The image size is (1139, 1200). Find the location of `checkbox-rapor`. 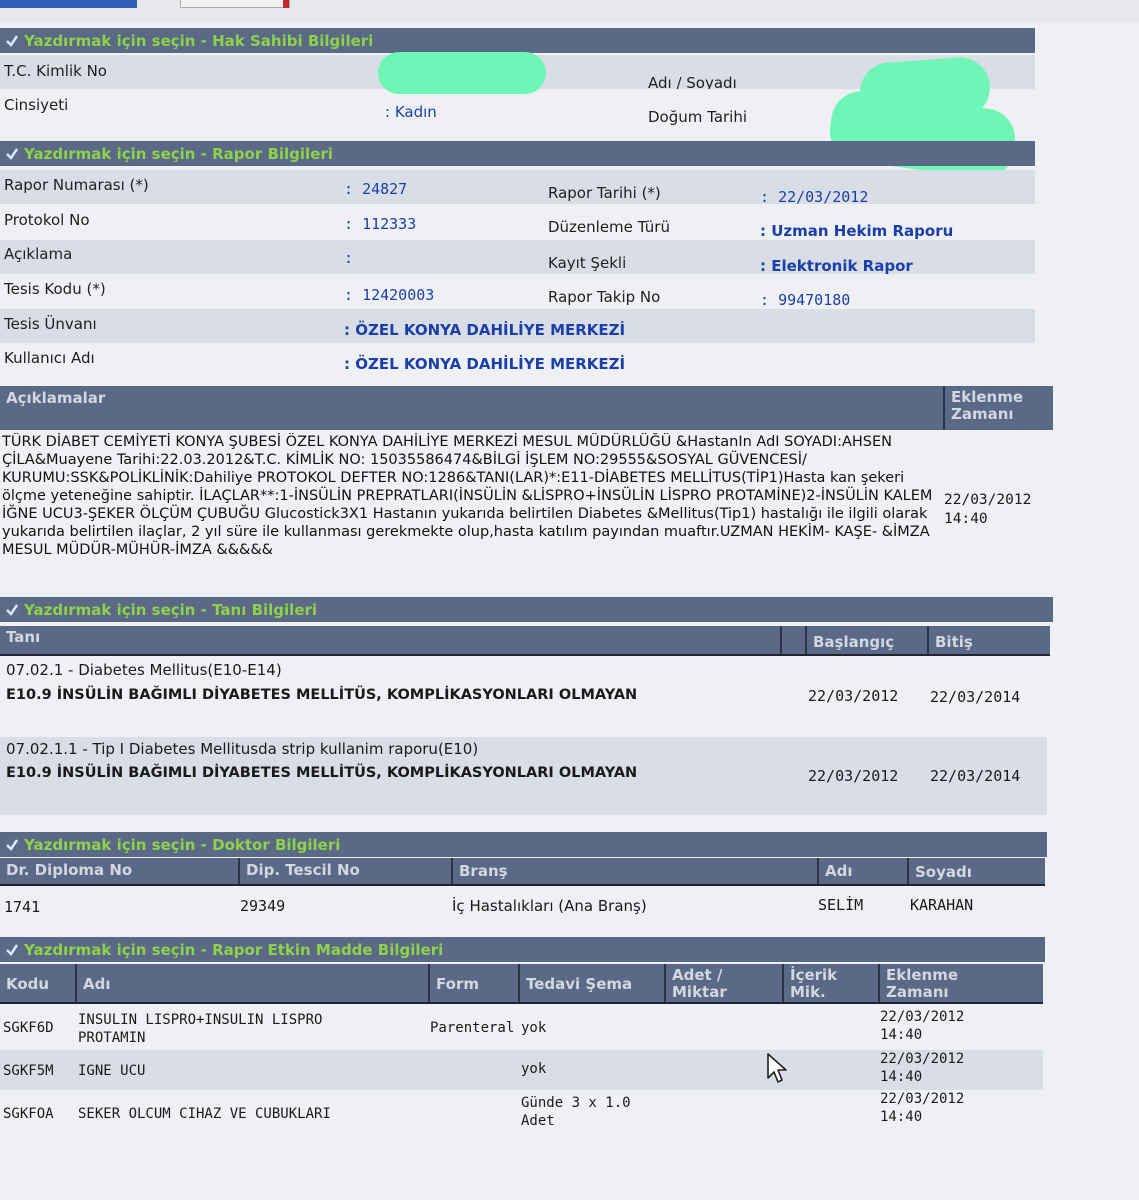

checkbox-rapor is located at coordinates (12, 153).